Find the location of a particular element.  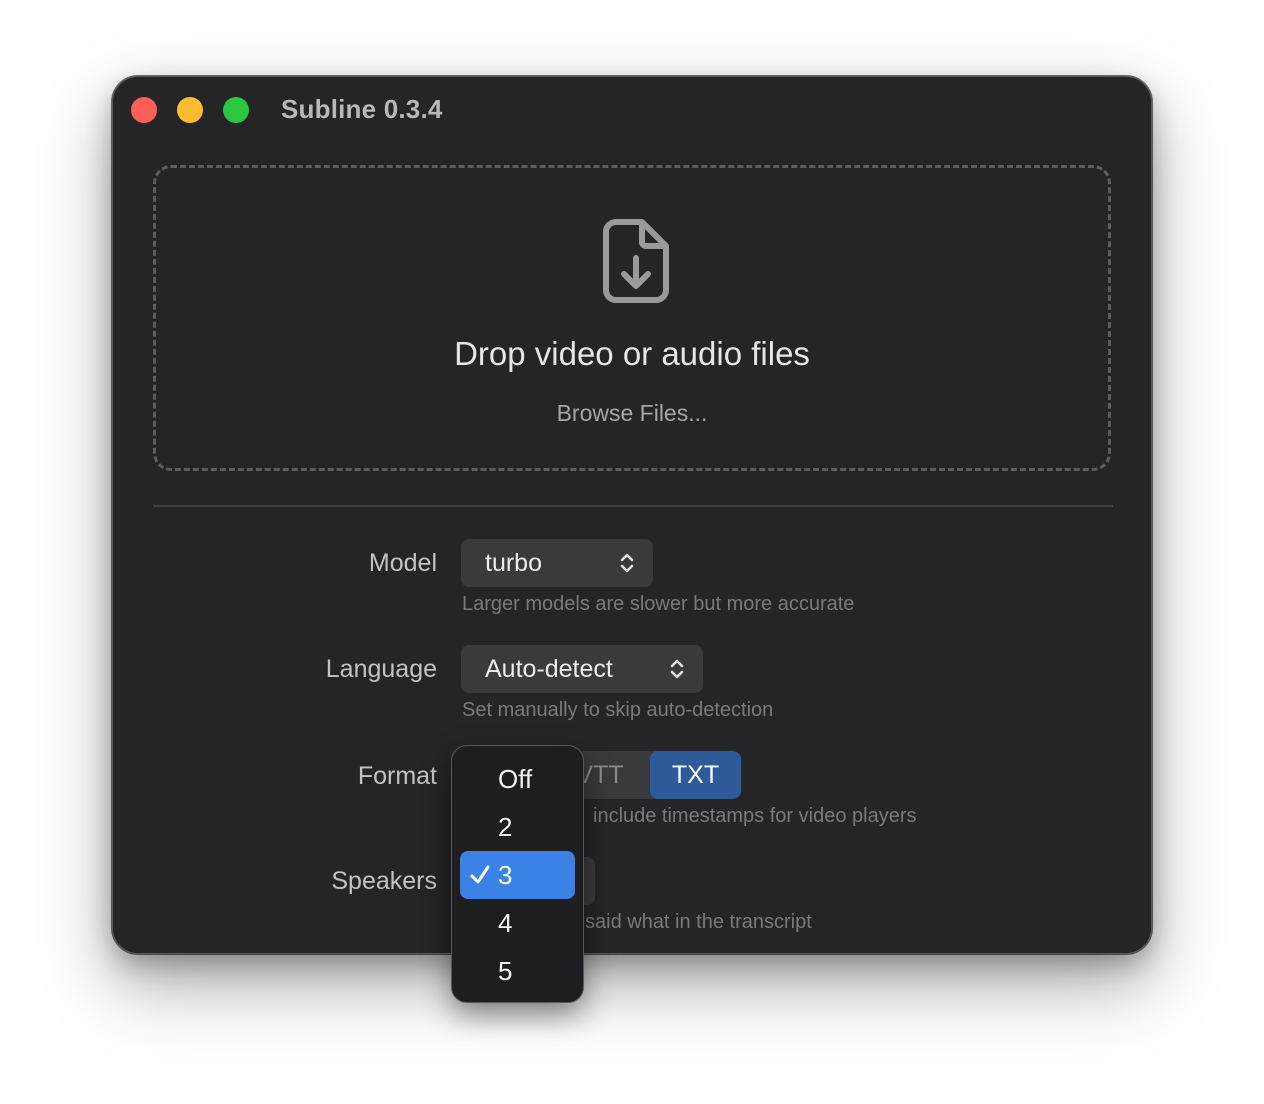

menu-item-off: Off is located at coordinates (517, 779).